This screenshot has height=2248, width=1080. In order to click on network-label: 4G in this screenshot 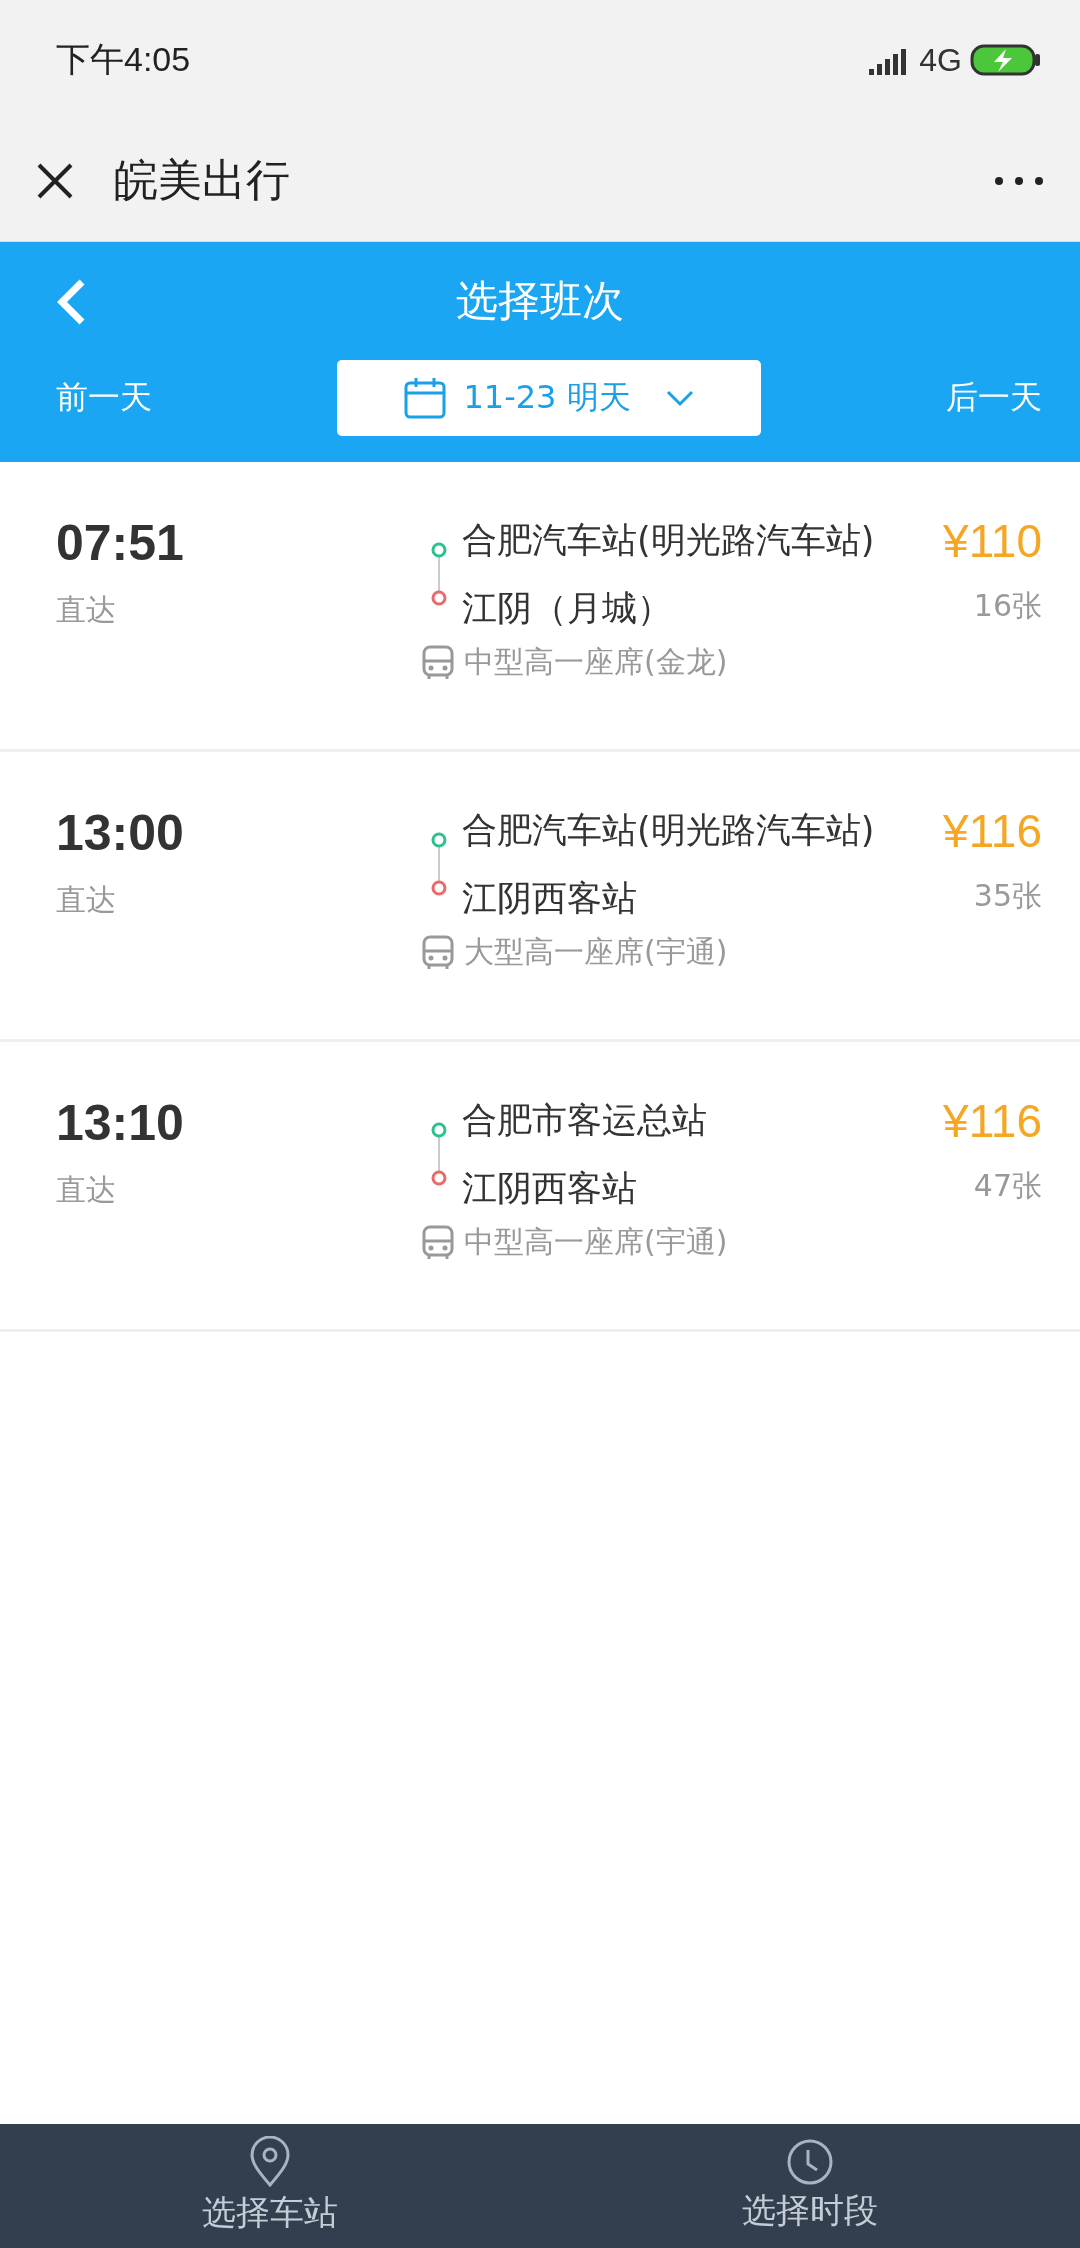, I will do `click(940, 60)`.